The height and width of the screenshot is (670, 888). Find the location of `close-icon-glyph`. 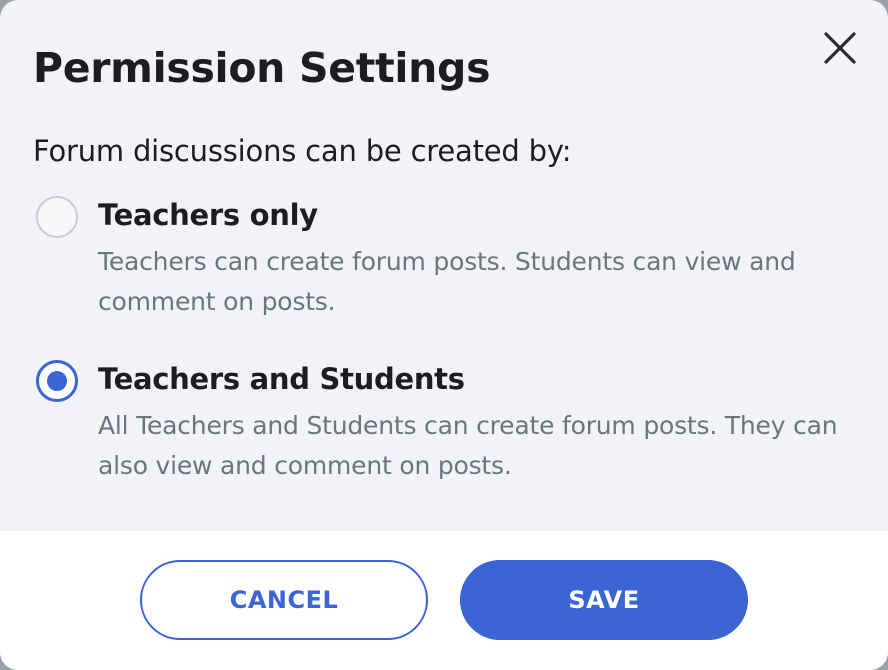

close-icon-glyph is located at coordinates (840, 48).